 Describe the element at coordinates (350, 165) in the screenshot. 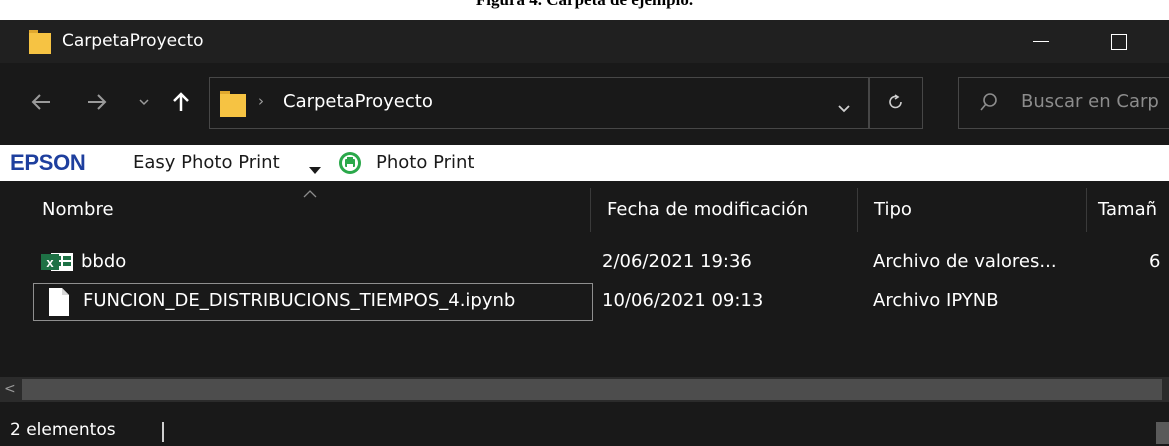

I see `photo-print-icon` at that location.